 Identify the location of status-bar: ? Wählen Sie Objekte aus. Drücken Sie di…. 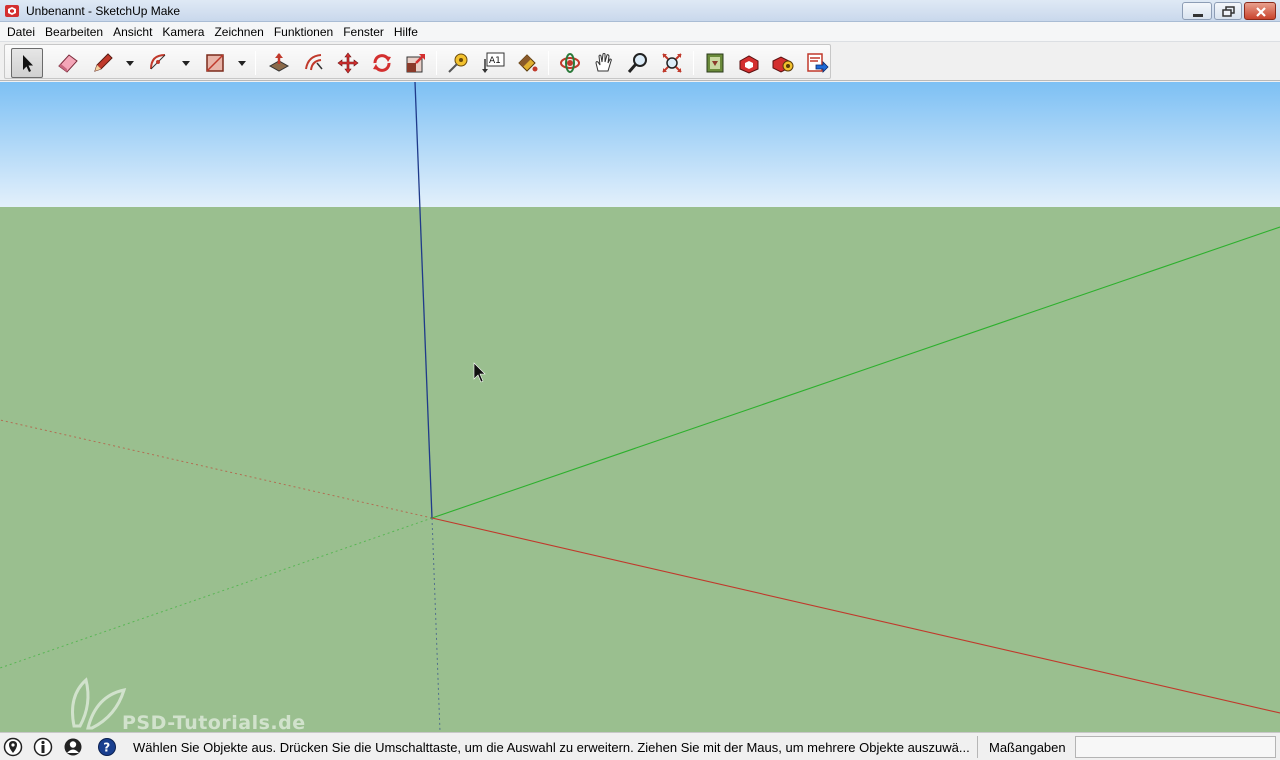
(640, 746).